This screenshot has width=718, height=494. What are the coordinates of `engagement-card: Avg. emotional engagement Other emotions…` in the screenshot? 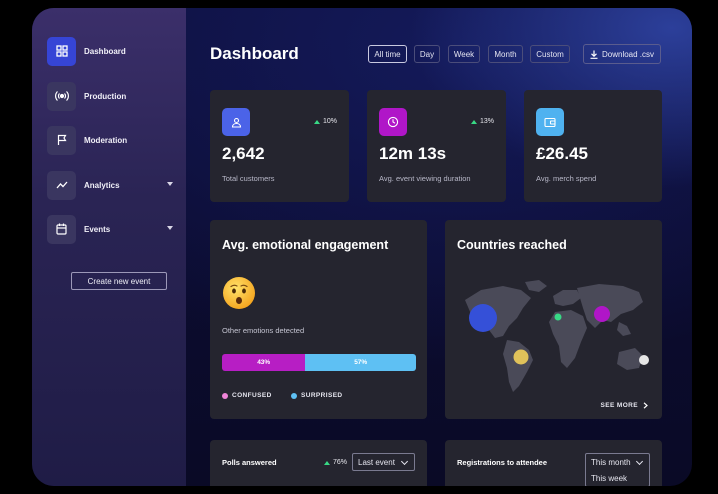 It's located at (318, 319).